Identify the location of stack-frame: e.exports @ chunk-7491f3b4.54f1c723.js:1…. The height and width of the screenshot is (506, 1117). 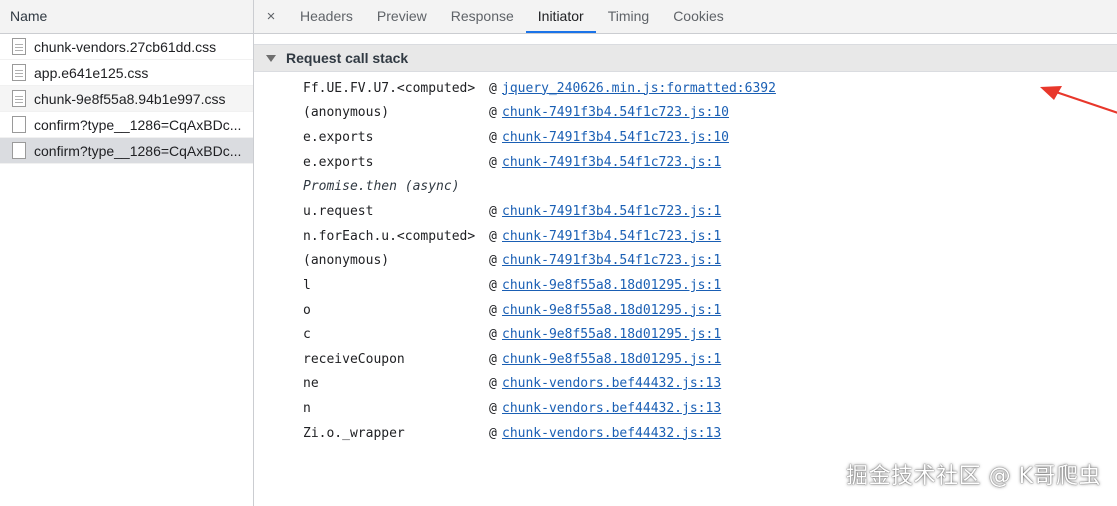
(539, 137).